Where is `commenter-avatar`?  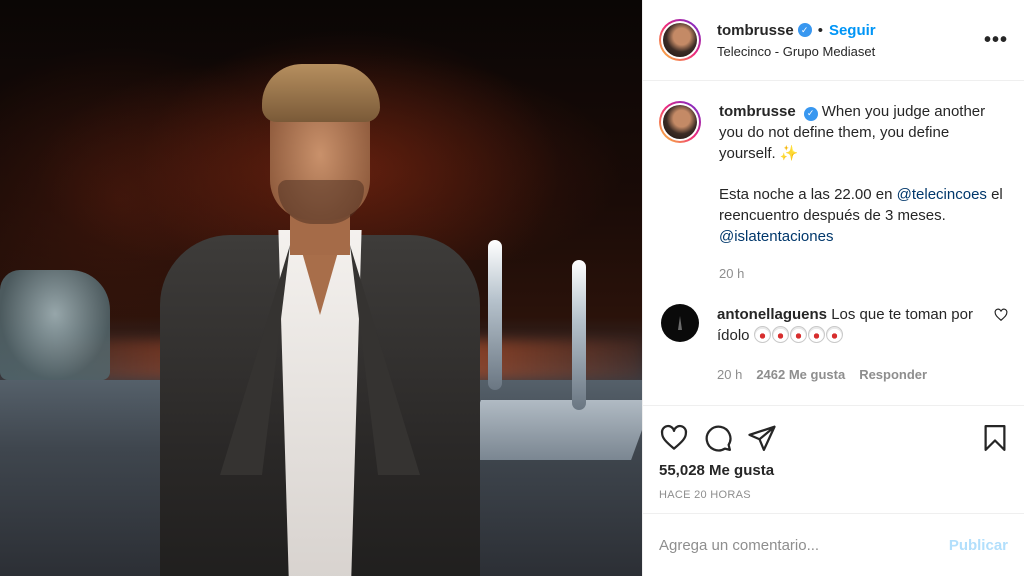
commenter-avatar is located at coordinates (680, 323).